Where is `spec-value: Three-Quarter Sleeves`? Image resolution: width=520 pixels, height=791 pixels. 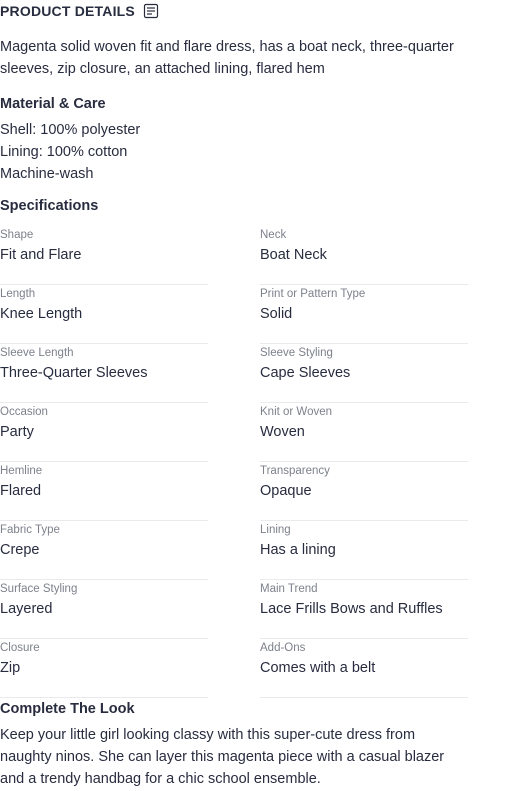 spec-value: Three-Quarter Sleeves is located at coordinates (74, 373).